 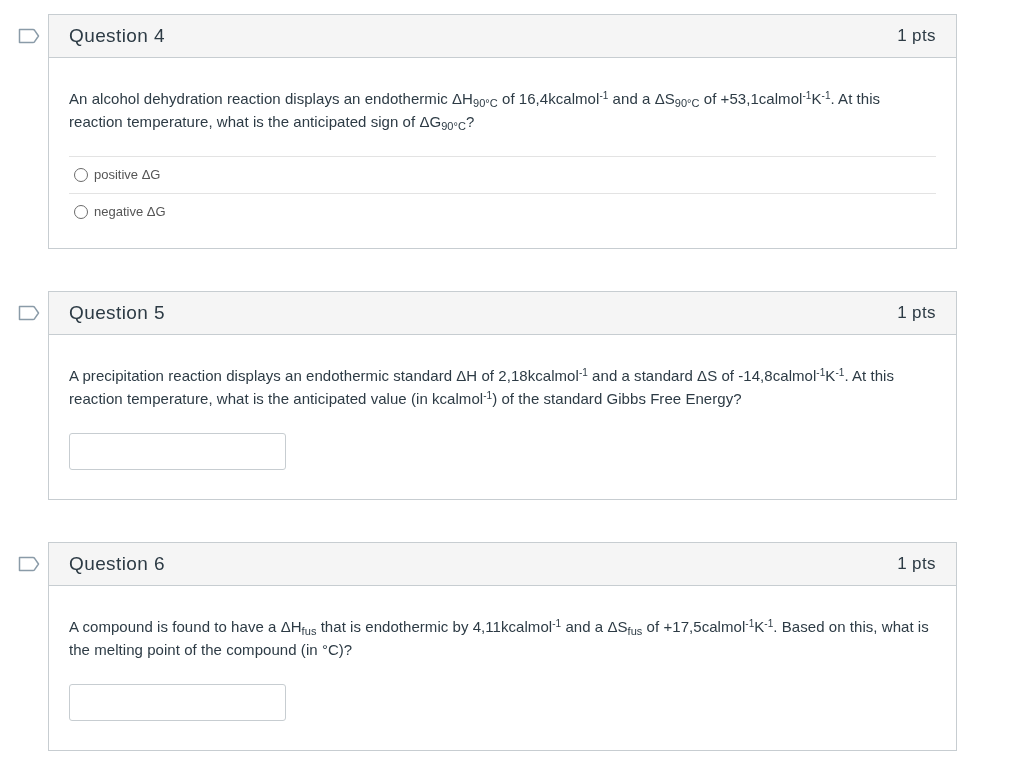 I want to click on question-title: Question 5, so click(x=117, y=312).